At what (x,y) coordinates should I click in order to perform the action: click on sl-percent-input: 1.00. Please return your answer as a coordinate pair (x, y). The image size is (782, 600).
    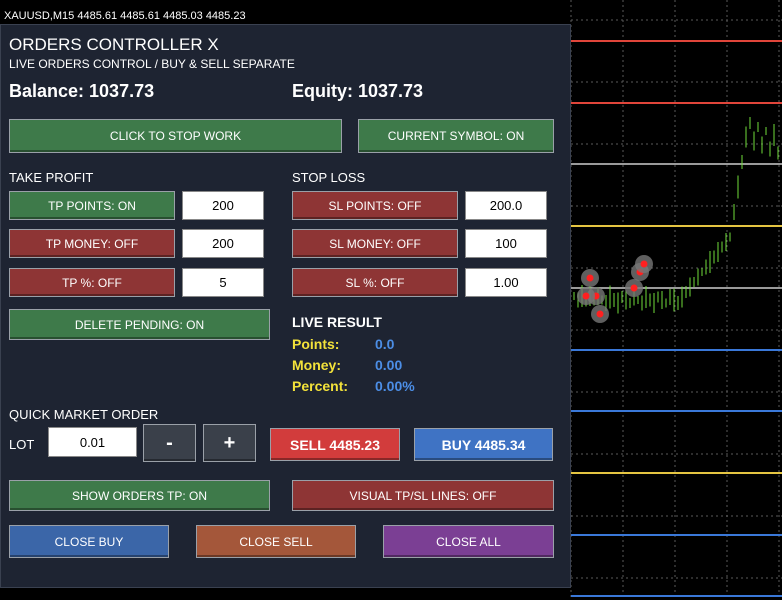
    Looking at the image, I should click on (506, 282).